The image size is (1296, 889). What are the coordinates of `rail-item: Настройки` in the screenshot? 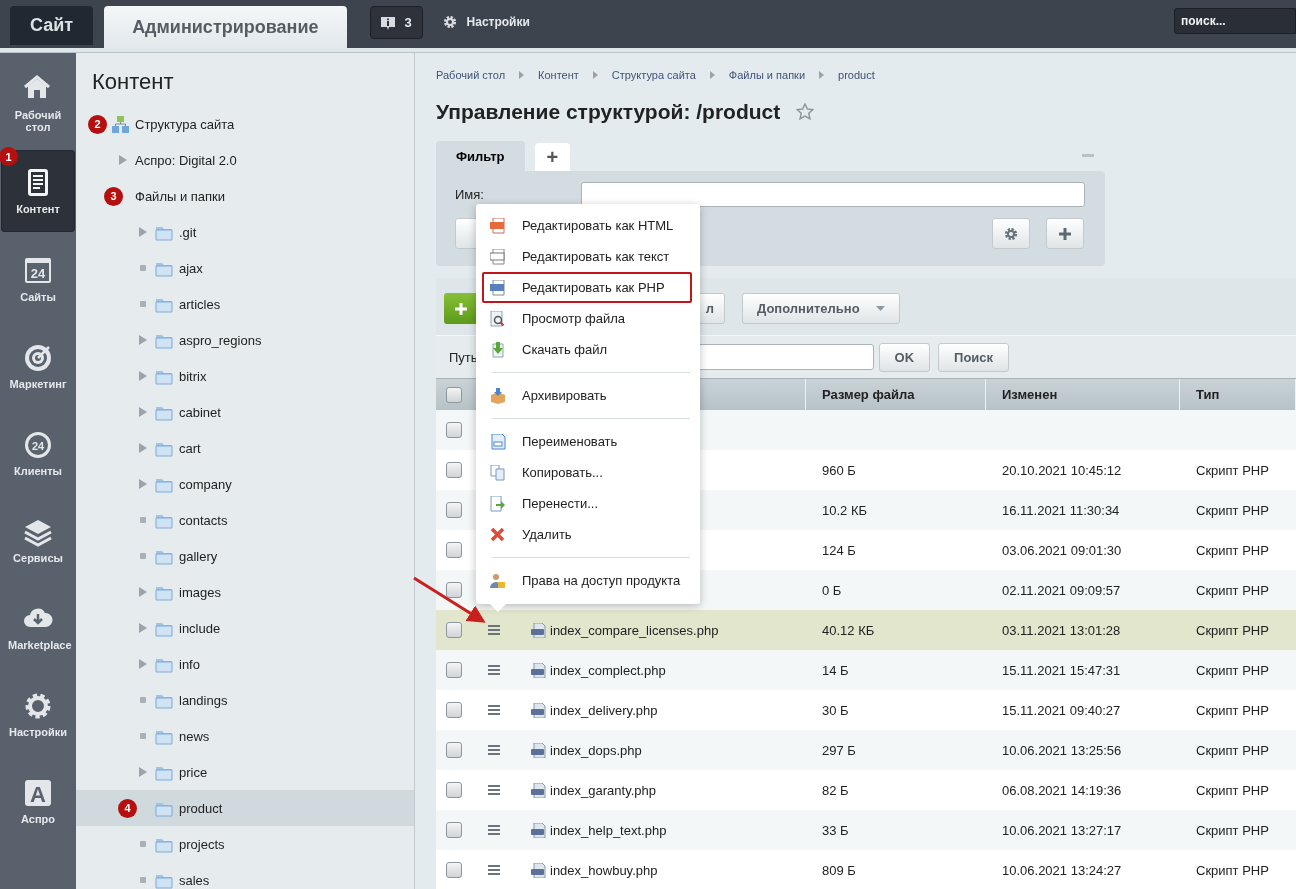 It's located at (38, 714).